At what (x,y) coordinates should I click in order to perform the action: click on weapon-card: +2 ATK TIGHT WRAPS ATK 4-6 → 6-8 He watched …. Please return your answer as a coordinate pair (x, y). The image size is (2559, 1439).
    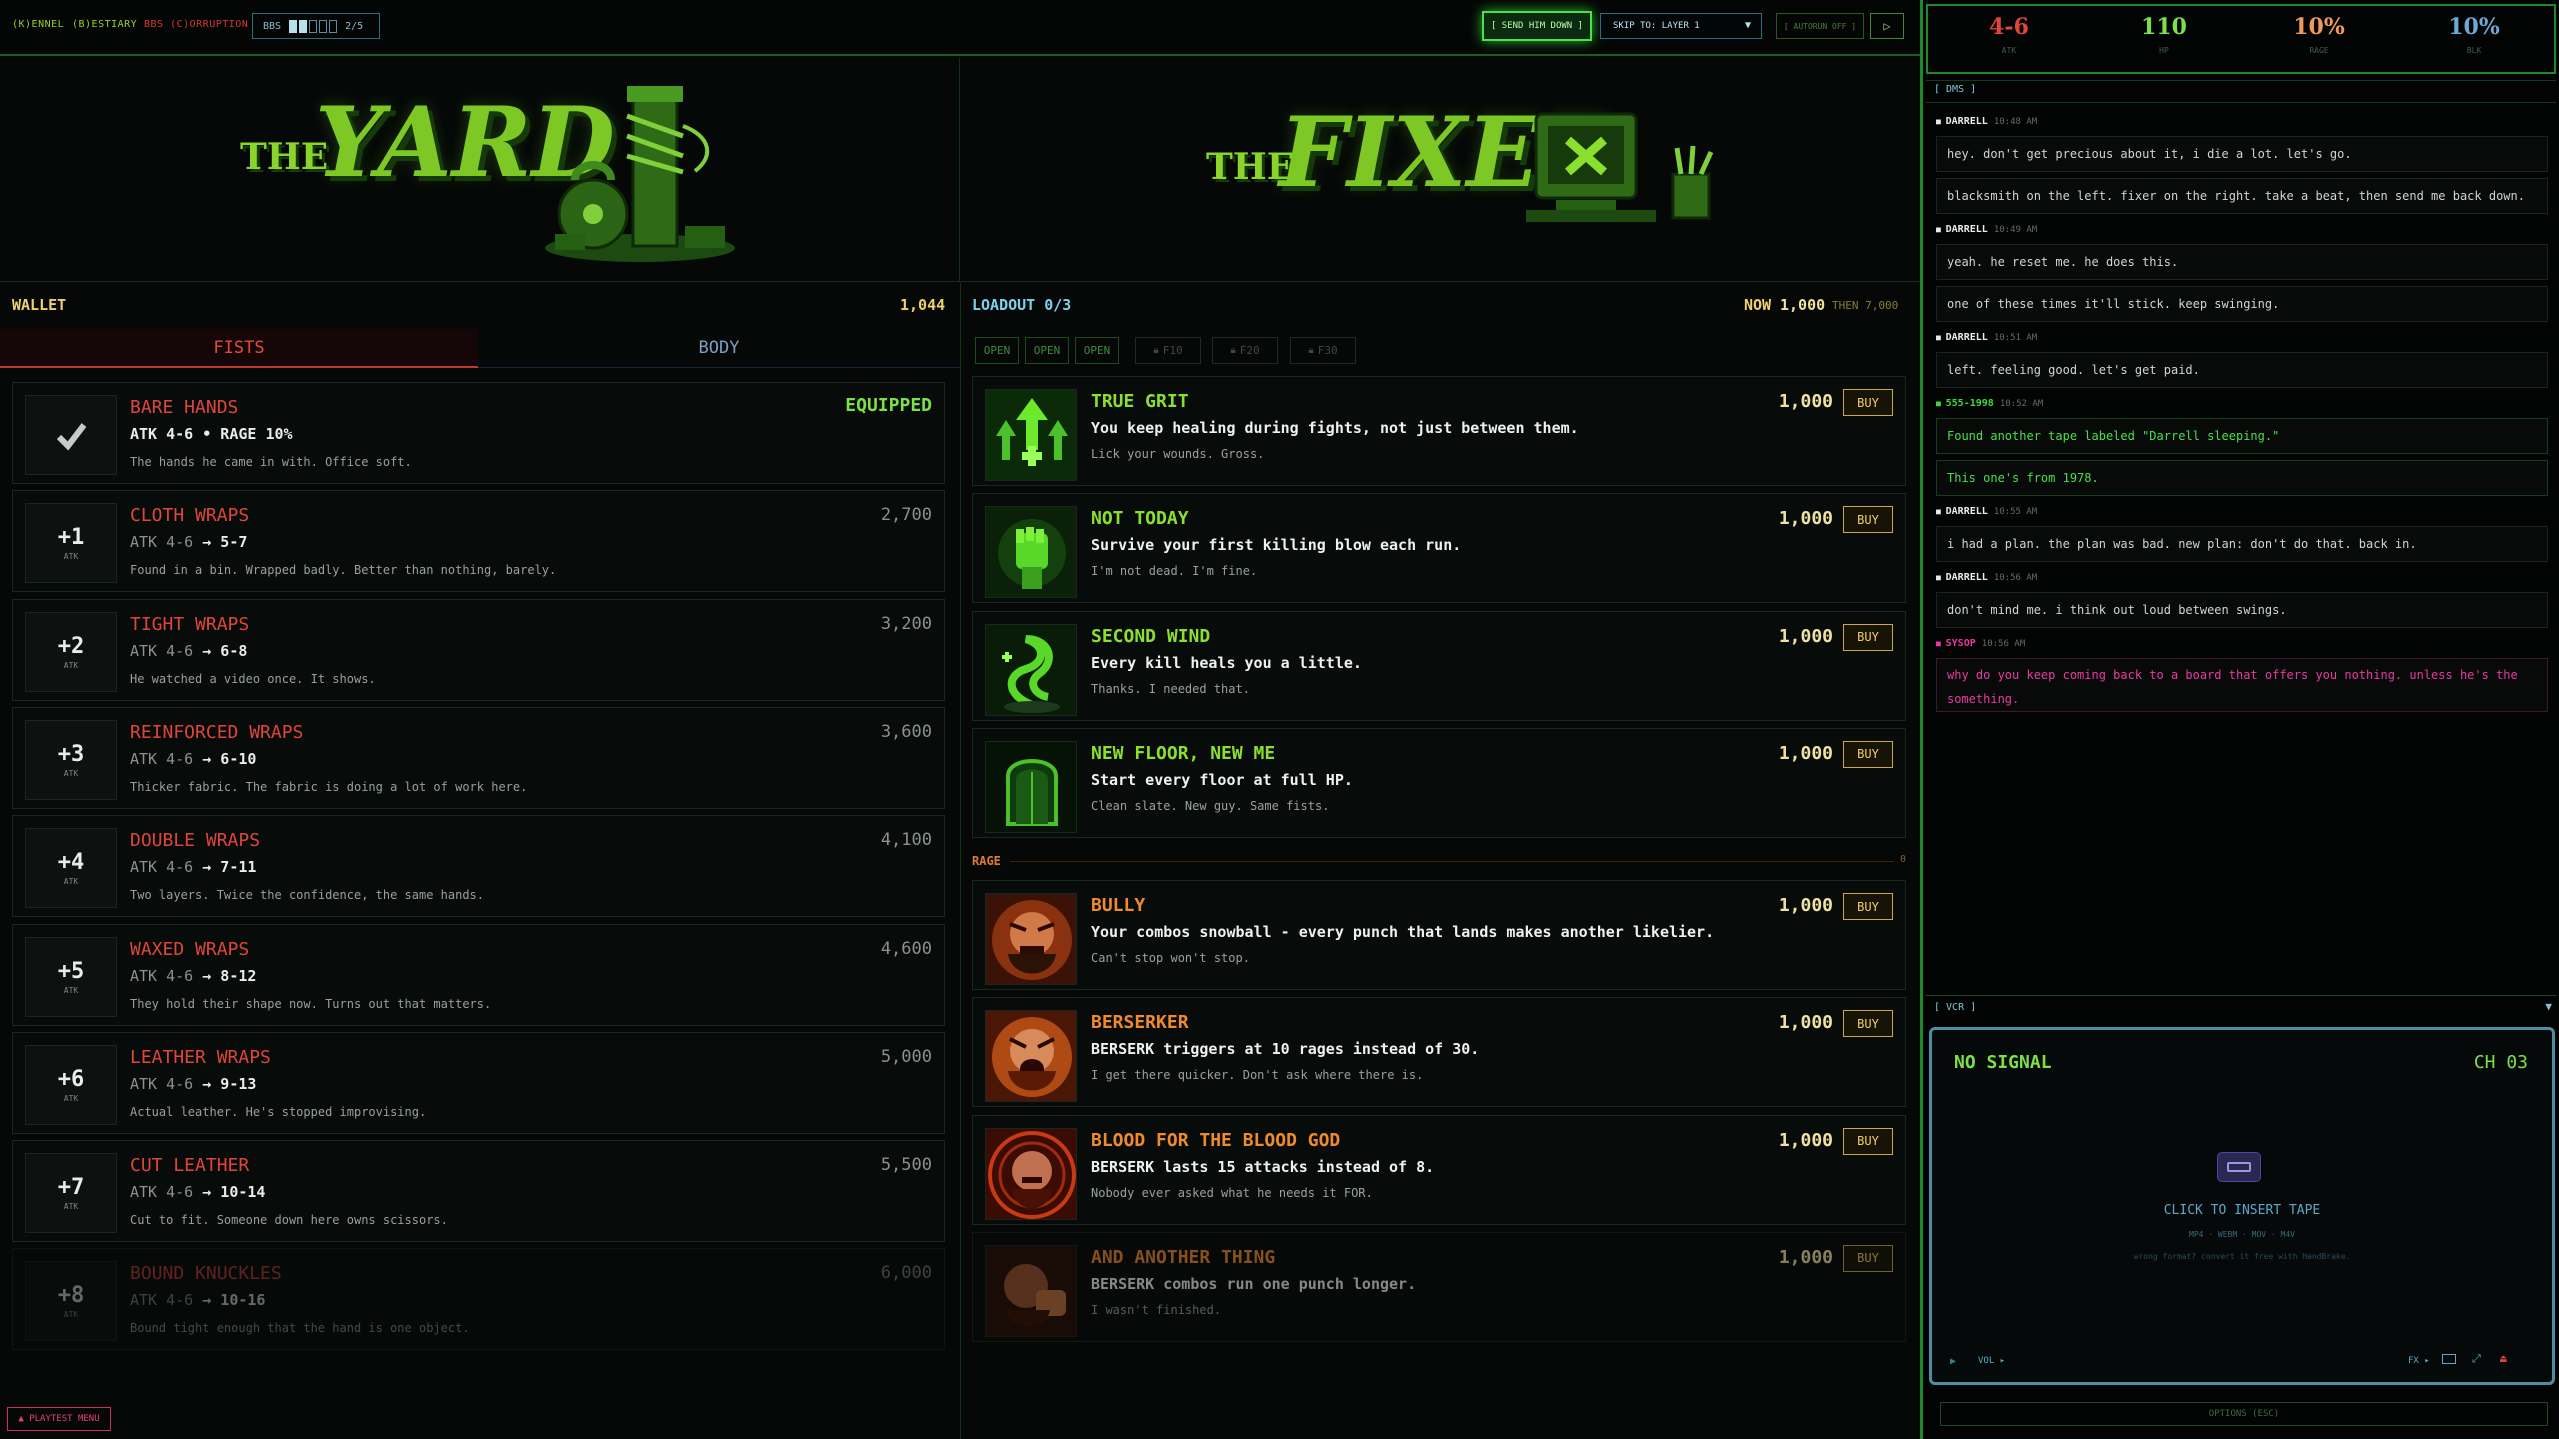
    Looking at the image, I should click on (478, 649).